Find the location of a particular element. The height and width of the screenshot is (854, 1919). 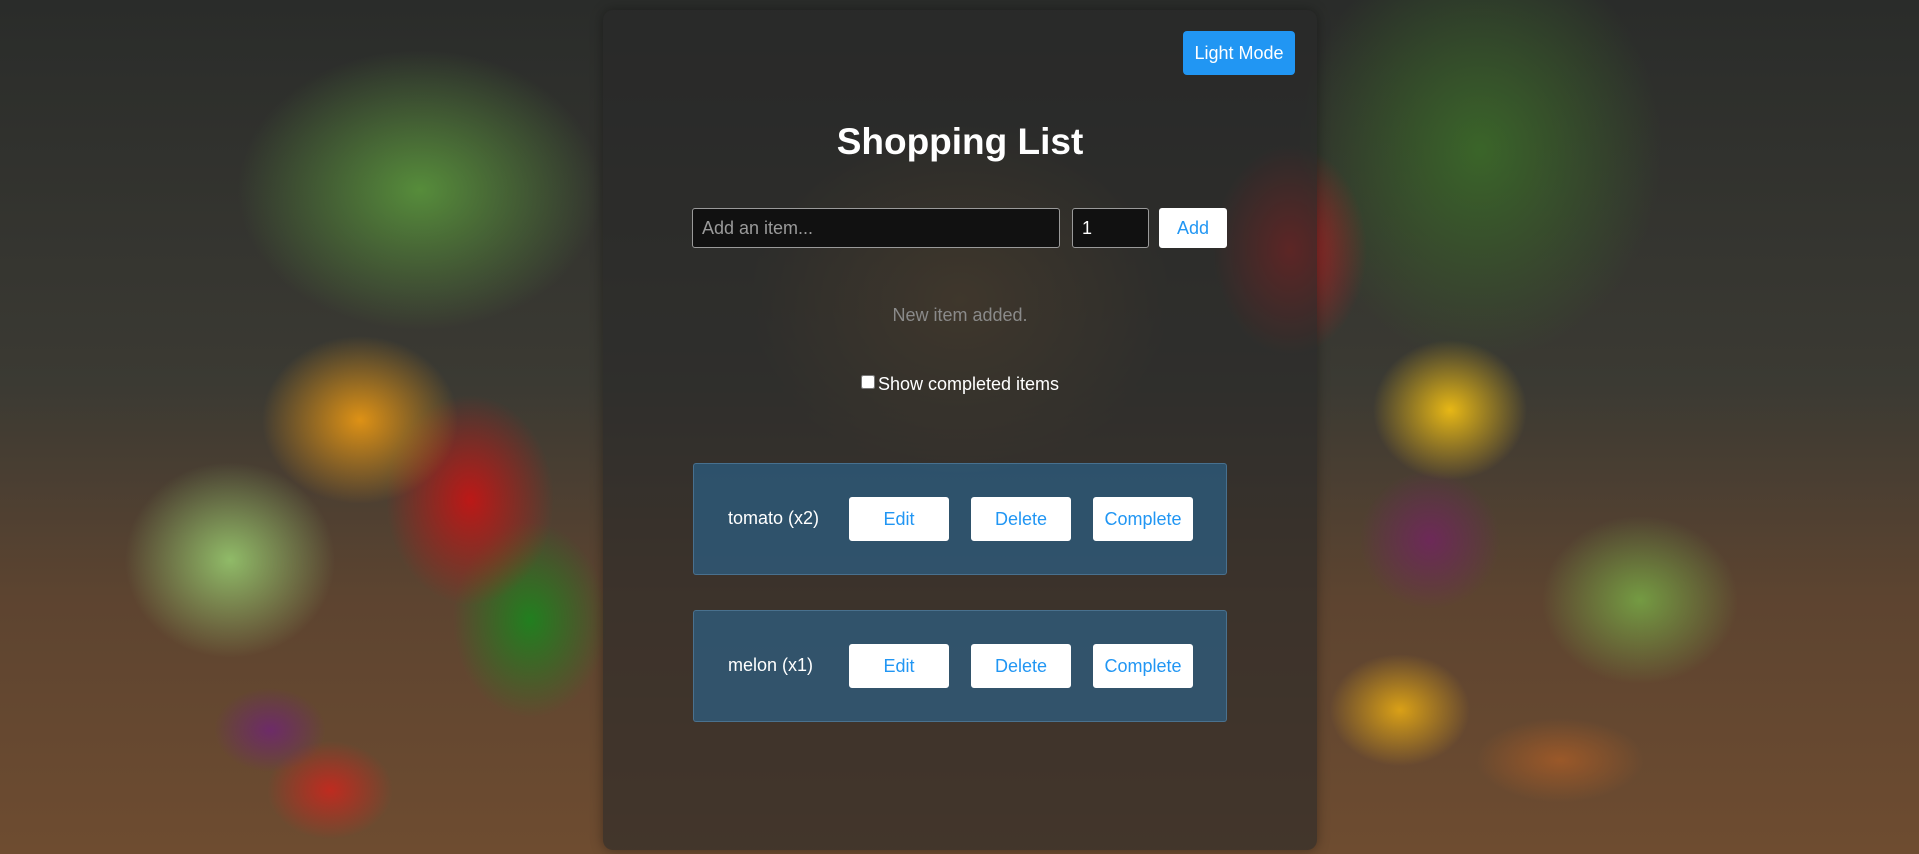

light-mode-toggle-button: Light Mode is located at coordinates (1239, 53).